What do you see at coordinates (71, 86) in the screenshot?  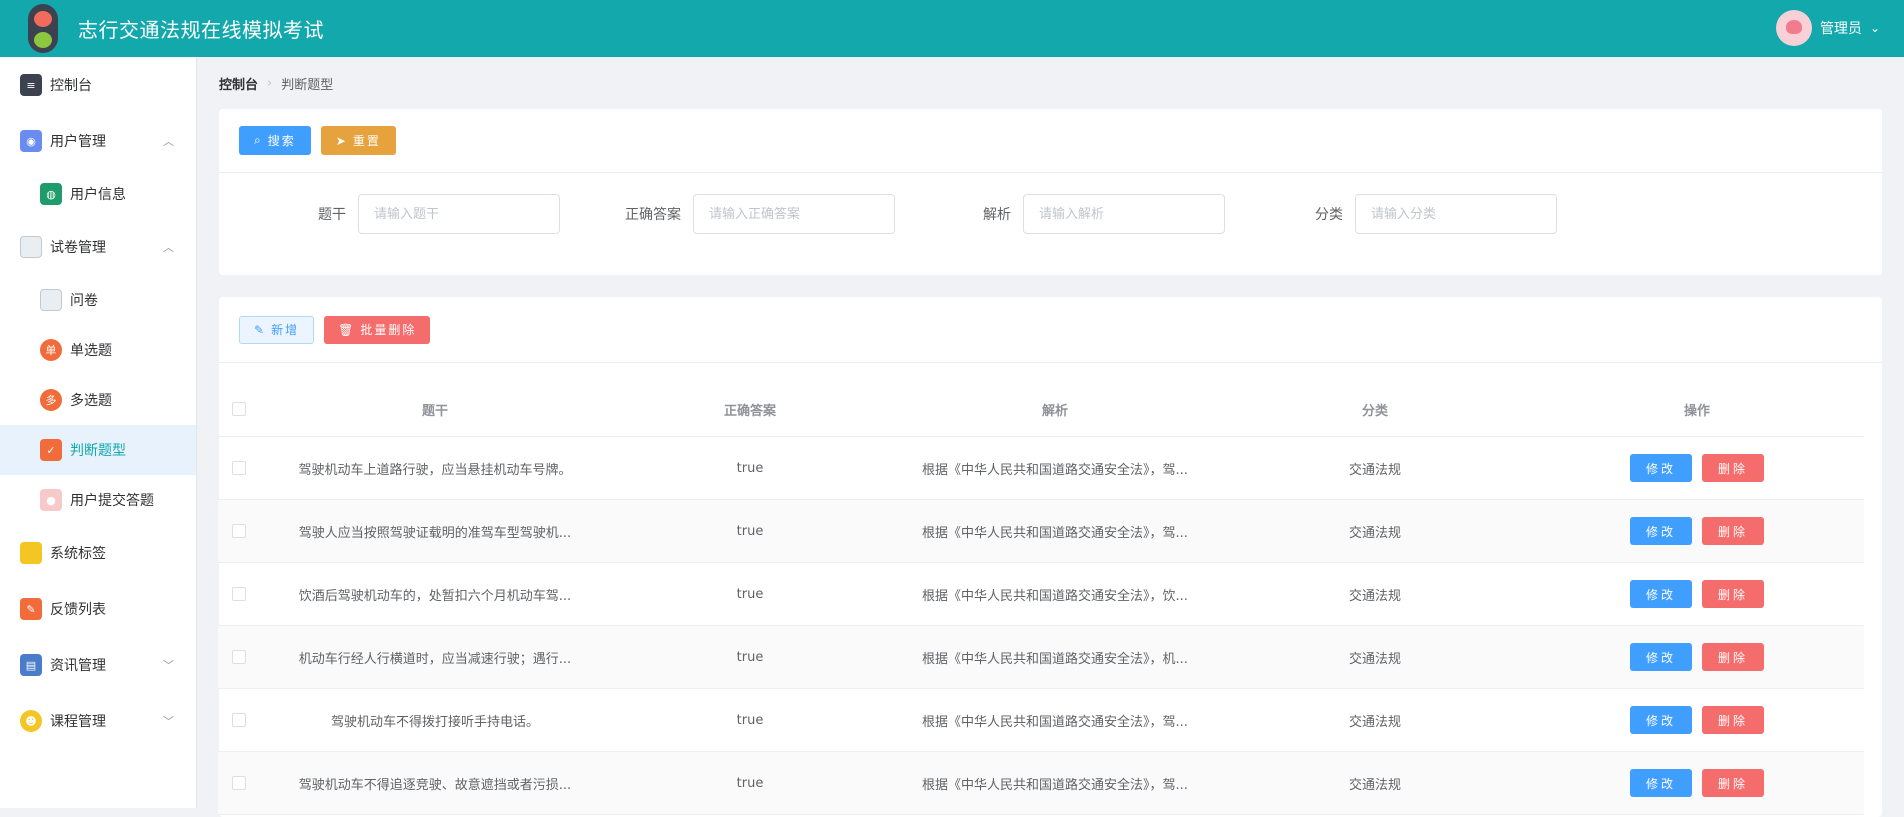 I see `sidebar-item-label: 控制台` at bounding box center [71, 86].